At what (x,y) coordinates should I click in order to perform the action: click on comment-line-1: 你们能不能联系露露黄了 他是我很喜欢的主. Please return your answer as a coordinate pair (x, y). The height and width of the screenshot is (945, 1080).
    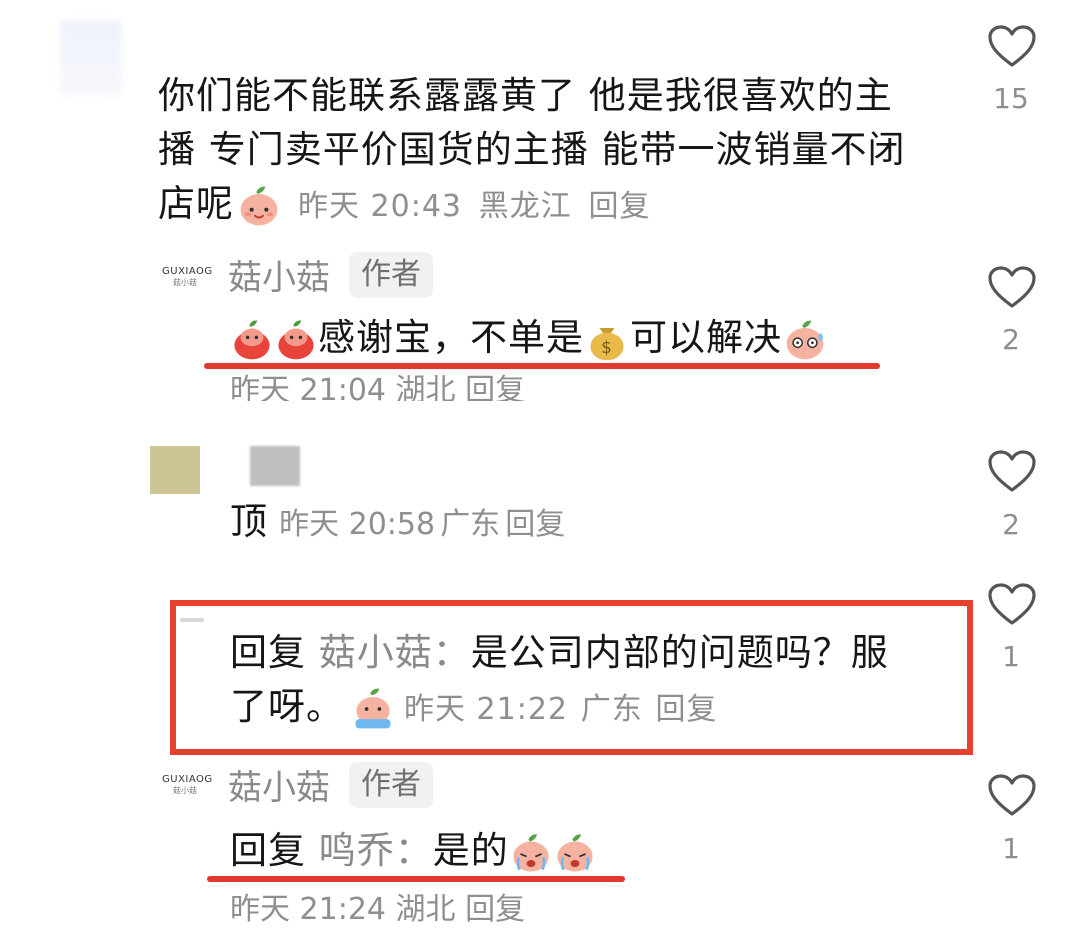
    Looking at the image, I should click on (525, 95).